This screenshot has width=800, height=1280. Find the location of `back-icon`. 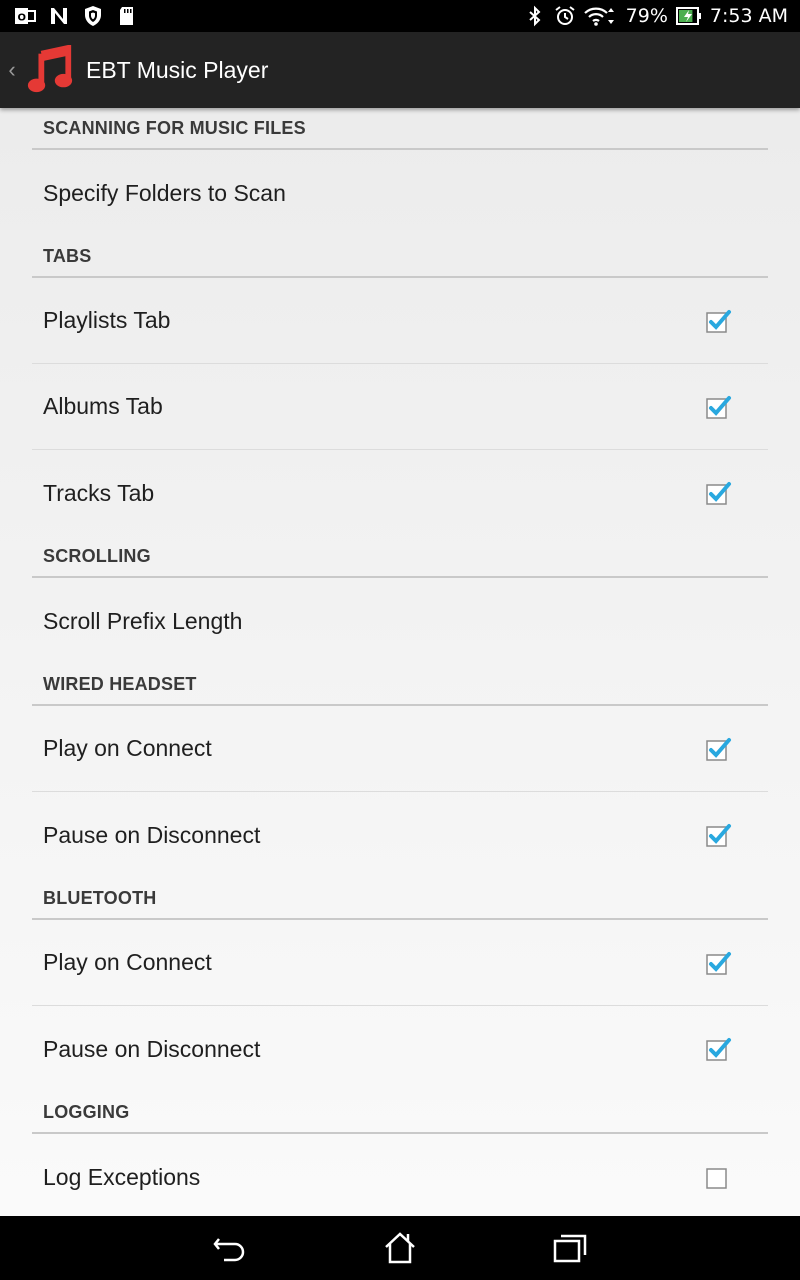

back-icon is located at coordinates (229, 1250).